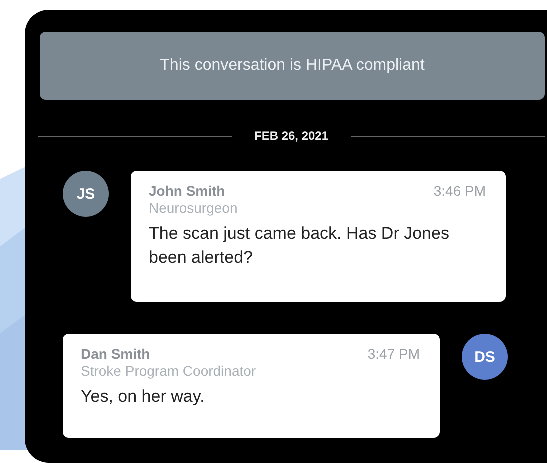  What do you see at coordinates (291, 136) in the screenshot?
I see `date-label: FEB 26, 2021` at bounding box center [291, 136].